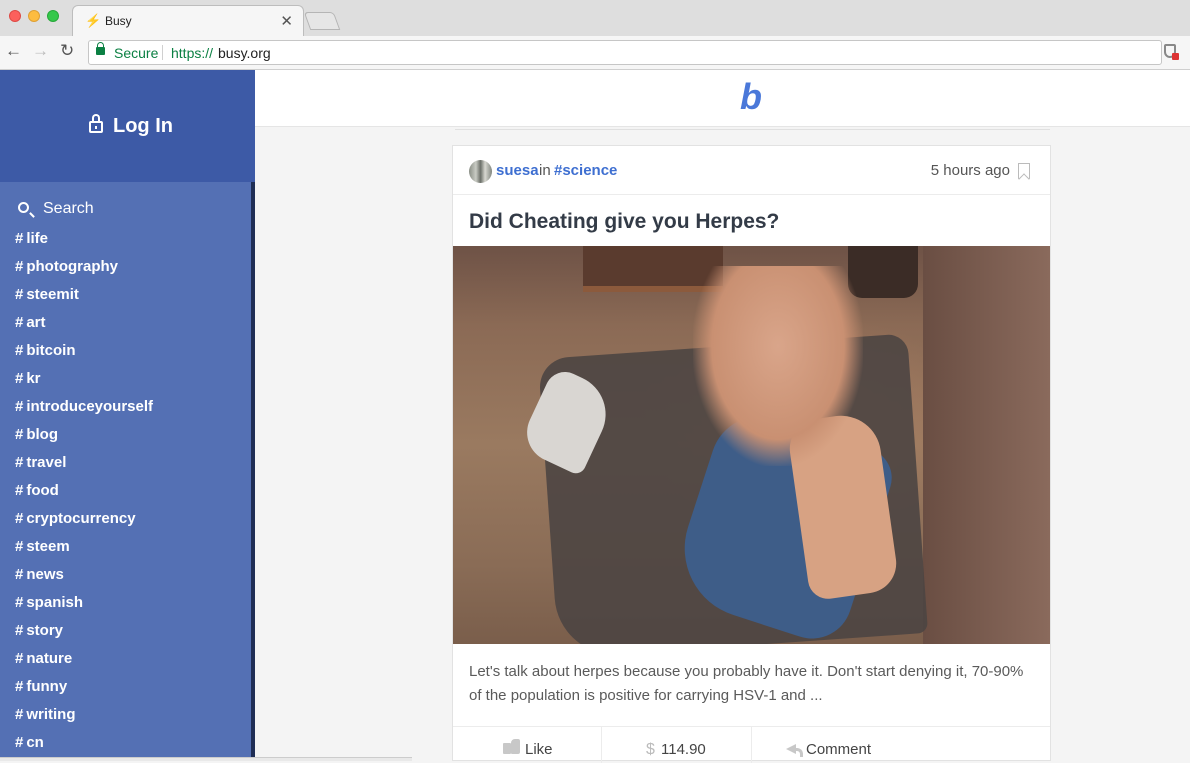  I want to click on avatar, so click(480, 171).